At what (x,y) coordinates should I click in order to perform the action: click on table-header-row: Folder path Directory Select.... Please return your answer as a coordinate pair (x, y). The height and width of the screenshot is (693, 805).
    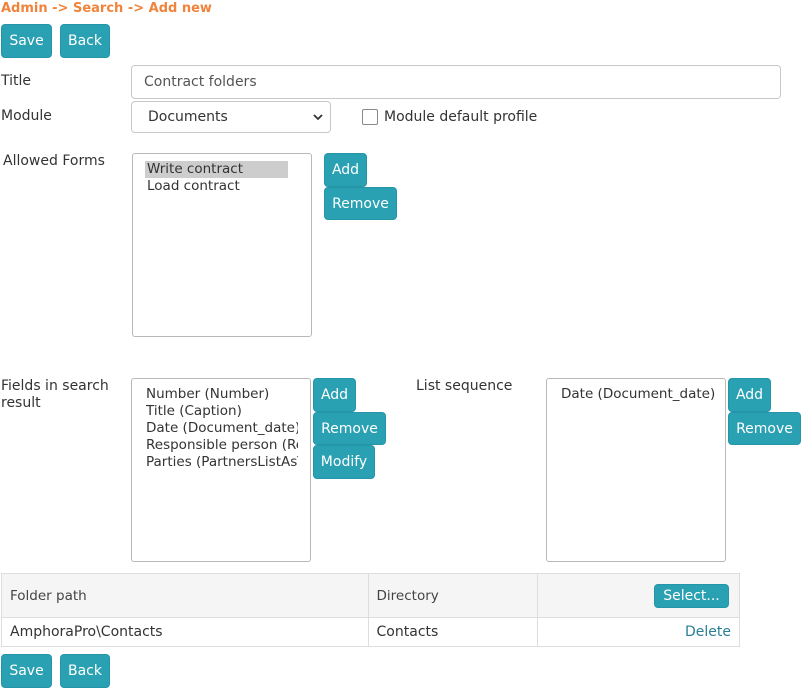
    Looking at the image, I should click on (370, 595).